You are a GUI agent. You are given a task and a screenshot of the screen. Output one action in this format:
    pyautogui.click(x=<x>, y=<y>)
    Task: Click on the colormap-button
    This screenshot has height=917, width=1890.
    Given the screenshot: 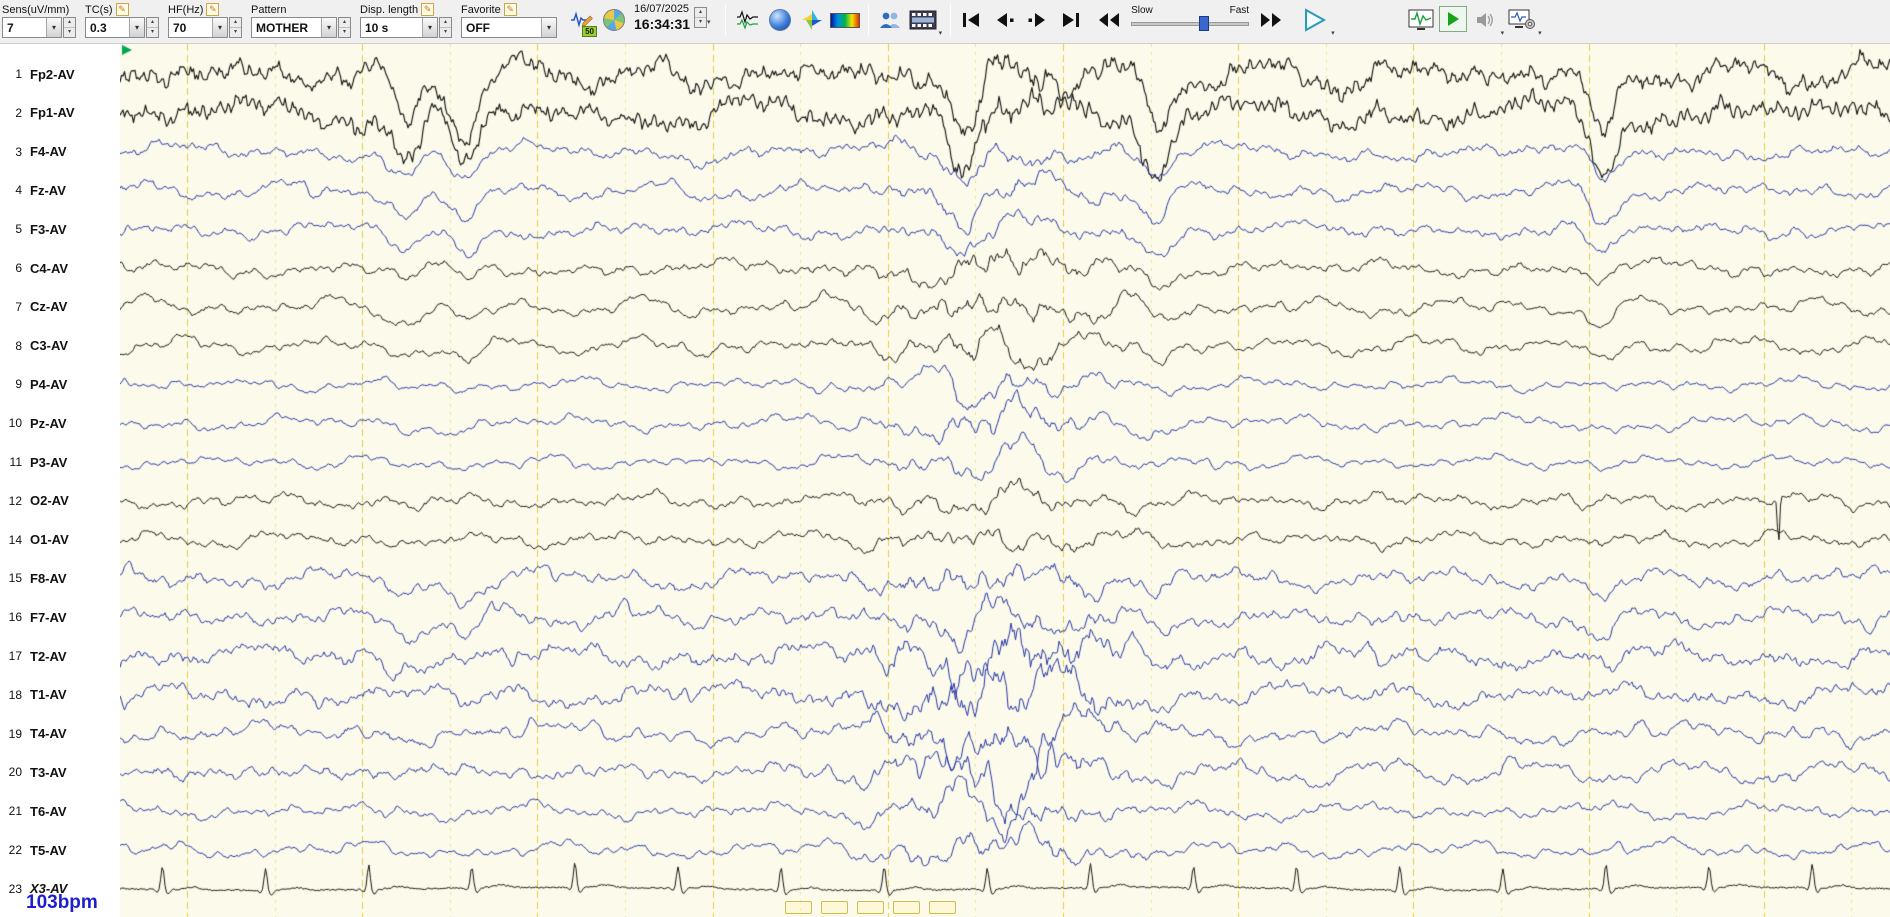 What is the action you would take?
    pyautogui.click(x=844, y=20)
    